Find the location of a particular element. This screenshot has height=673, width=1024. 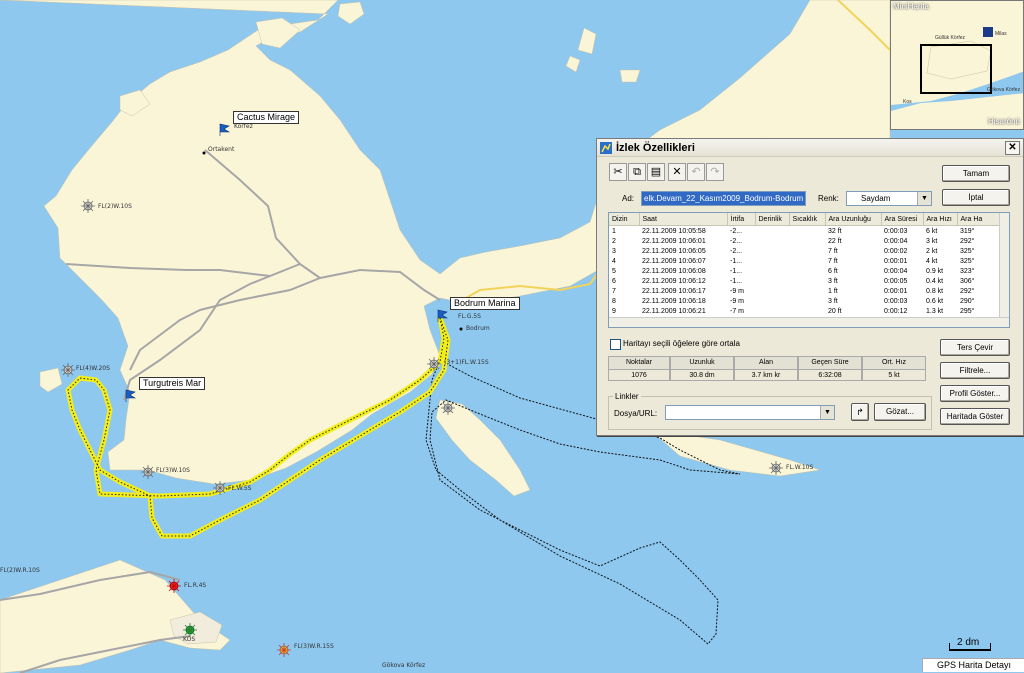

stat-area: Alan 3.7 km kr is located at coordinates (766, 368).